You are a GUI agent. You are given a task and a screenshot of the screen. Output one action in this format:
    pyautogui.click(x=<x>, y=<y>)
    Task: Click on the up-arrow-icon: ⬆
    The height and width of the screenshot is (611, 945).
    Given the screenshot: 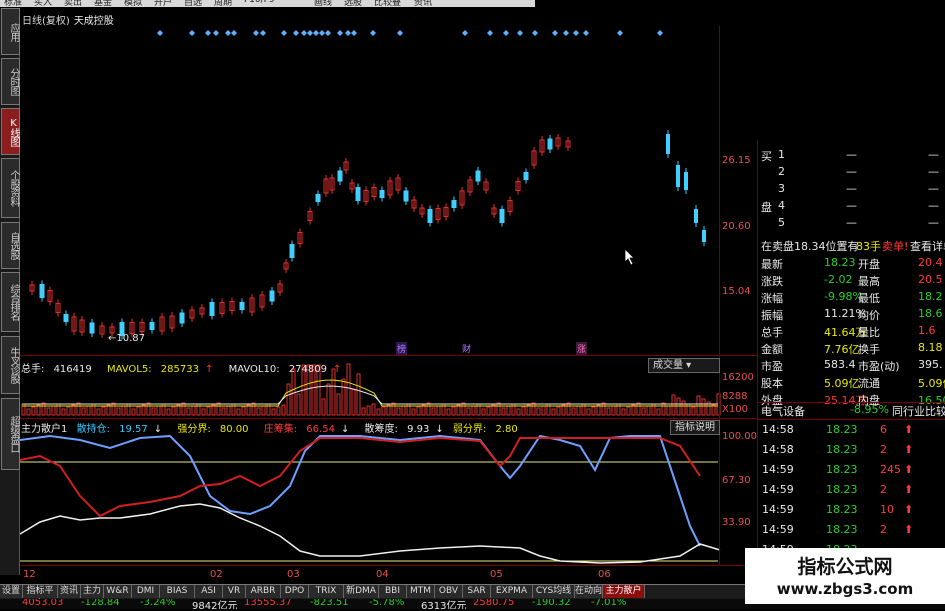 What is the action you would take?
    pyautogui.click(x=909, y=469)
    